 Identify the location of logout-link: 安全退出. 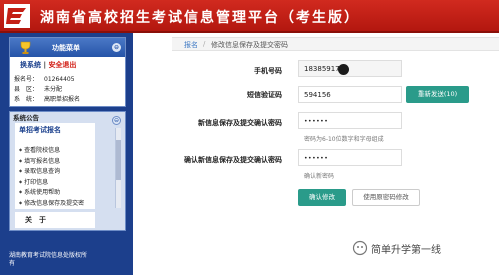
(62, 65).